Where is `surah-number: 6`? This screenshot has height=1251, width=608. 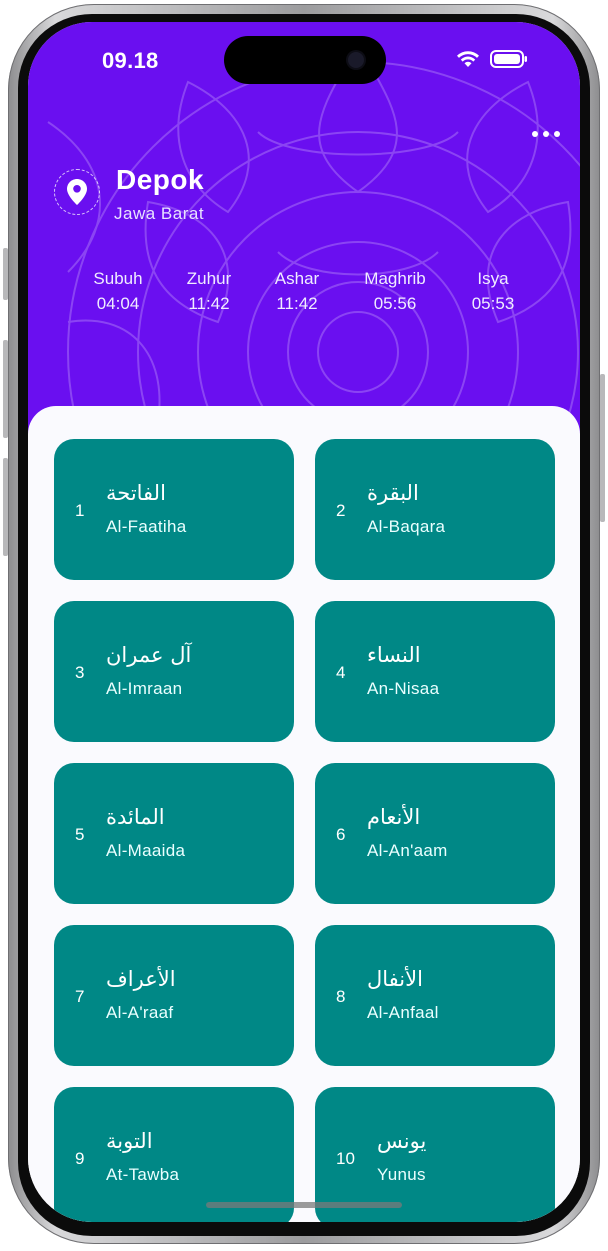 surah-number: 6 is located at coordinates (341, 834).